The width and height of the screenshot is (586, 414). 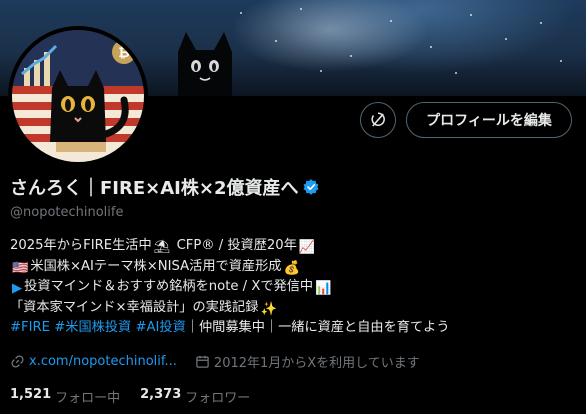 I want to click on notification-button, so click(x=378, y=120).